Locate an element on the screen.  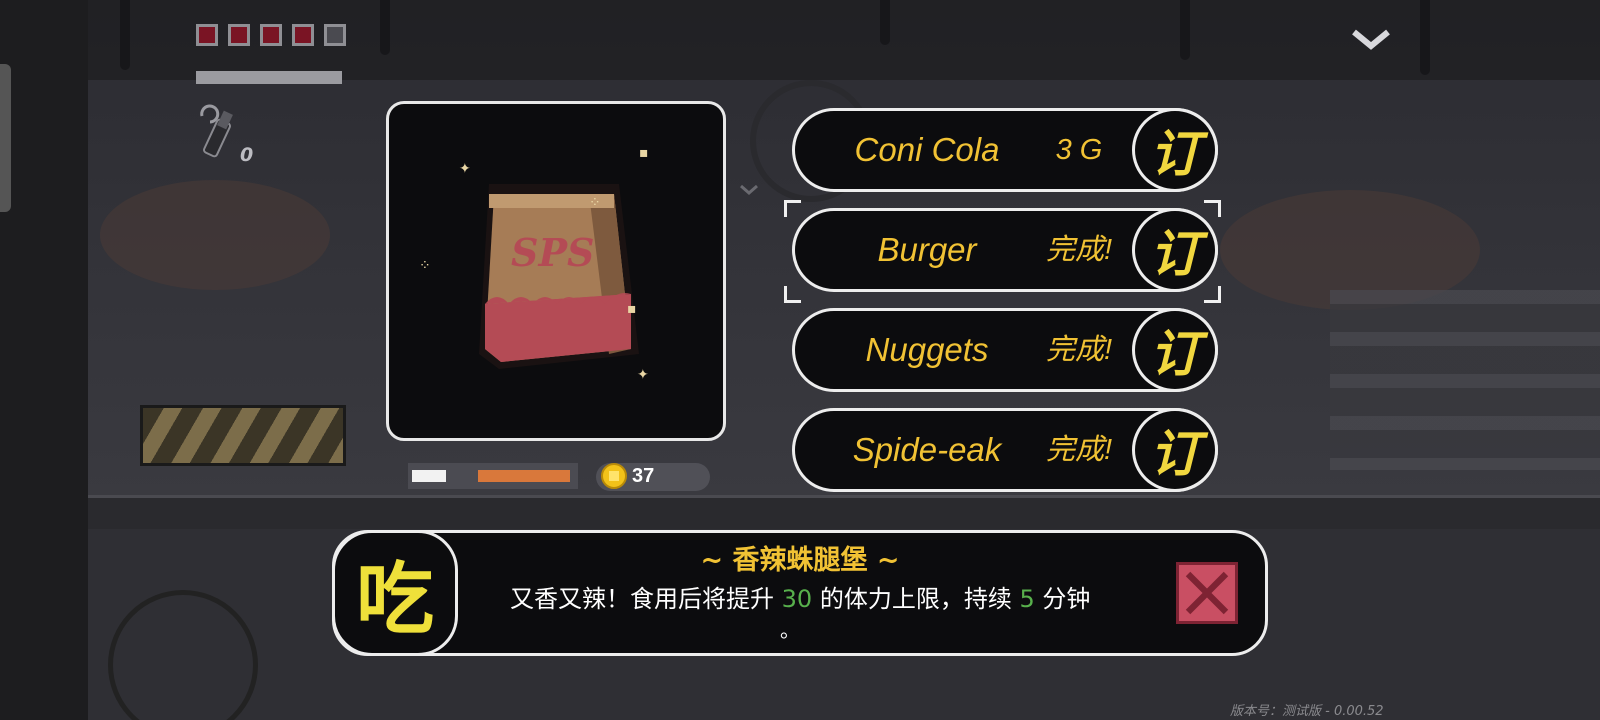
side-drawer-handle is located at coordinates (5, 138).